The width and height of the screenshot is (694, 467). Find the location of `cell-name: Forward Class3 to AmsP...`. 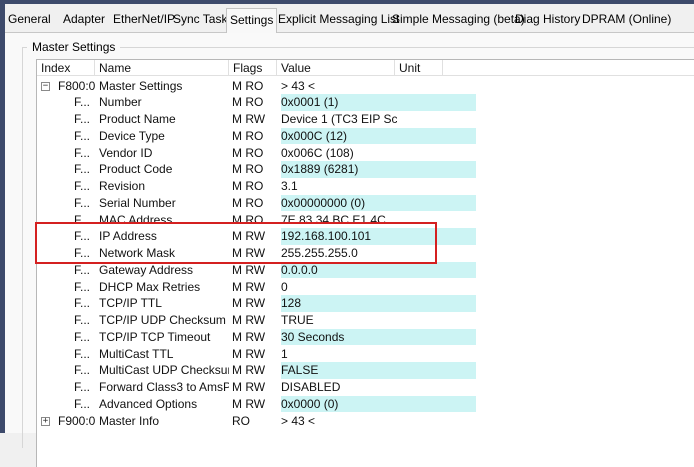

cell-name: Forward Class3 to AmsP... is located at coordinates (164, 387).